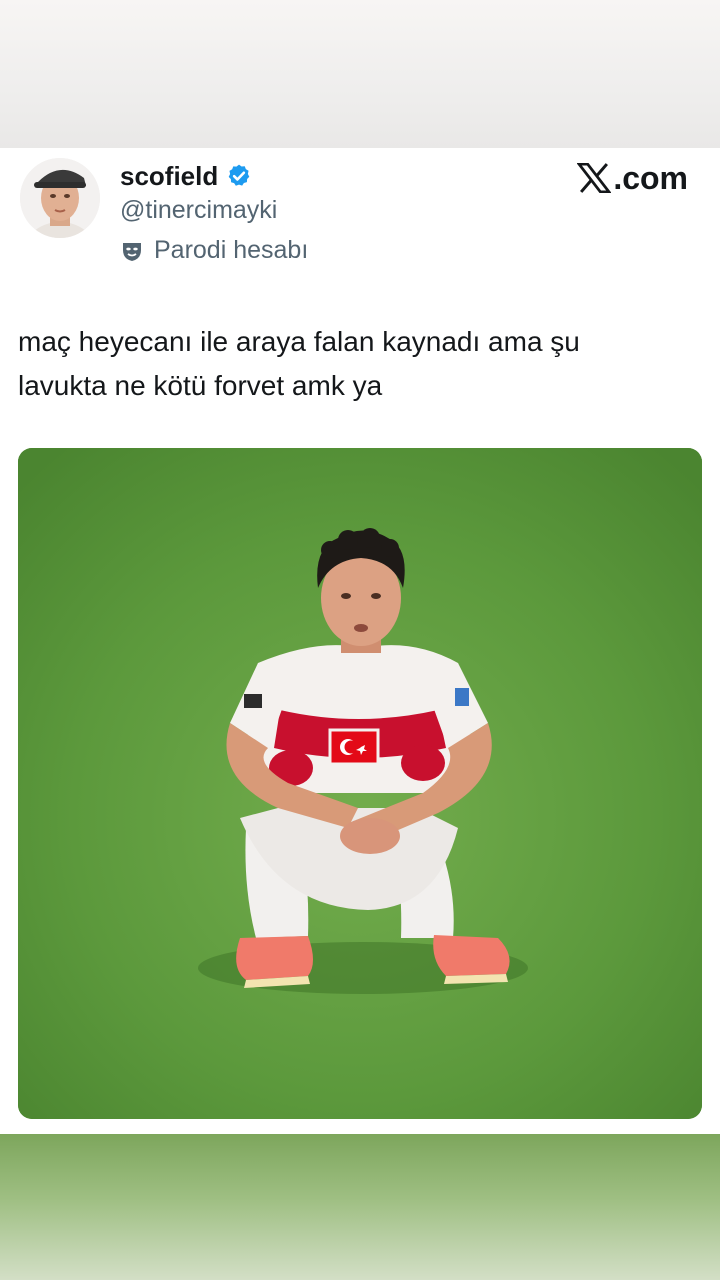  Describe the element at coordinates (231, 250) in the screenshot. I see `parody-account-label: Parodi hesabı` at that location.